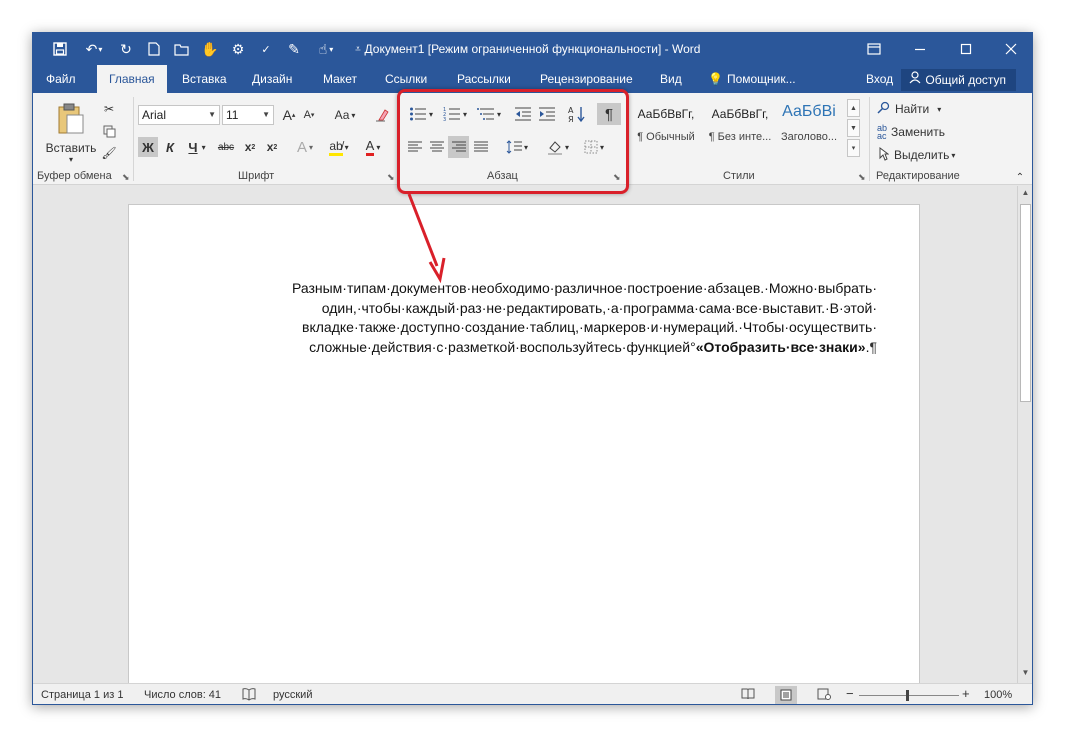 Image resolution: width=1065 pixels, height=738 pixels. What do you see at coordinates (577, 114) in the screenshot?
I see `sort-icon: AЯ` at bounding box center [577, 114].